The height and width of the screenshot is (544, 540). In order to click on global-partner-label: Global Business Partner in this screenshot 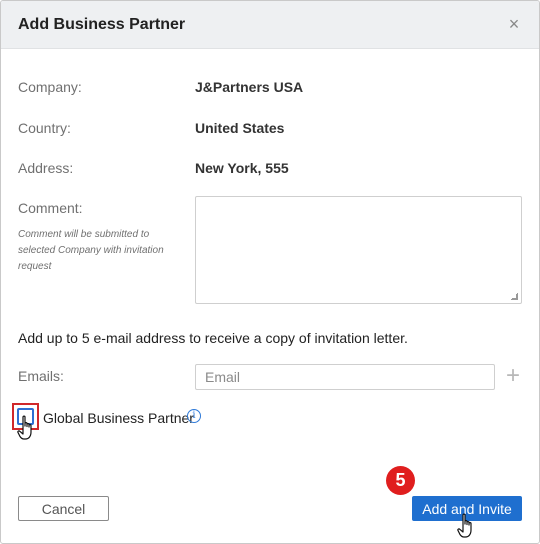, I will do `click(118, 418)`.